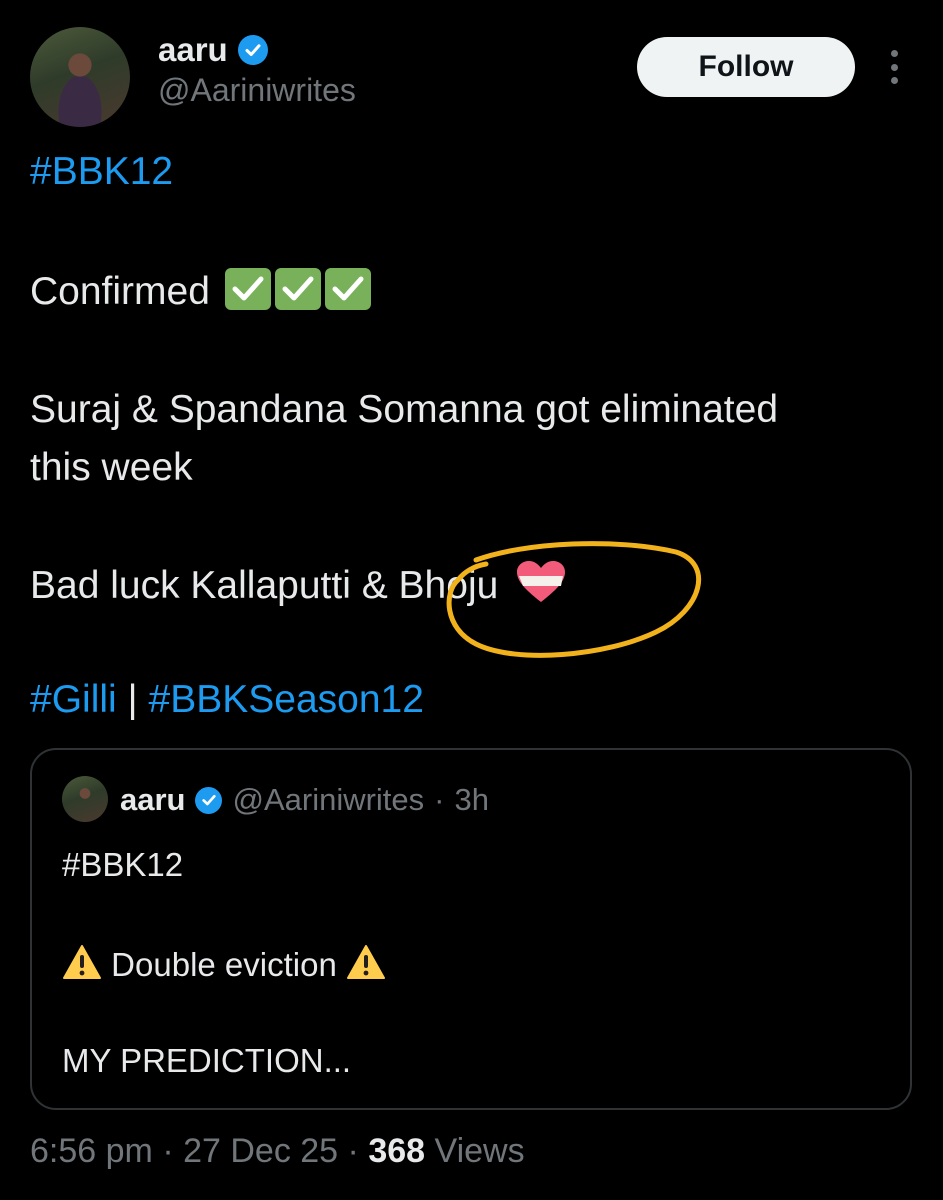 This screenshot has height=1200, width=943. What do you see at coordinates (894, 67) in the screenshot?
I see `more-options-icon` at bounding box center [894, 67].